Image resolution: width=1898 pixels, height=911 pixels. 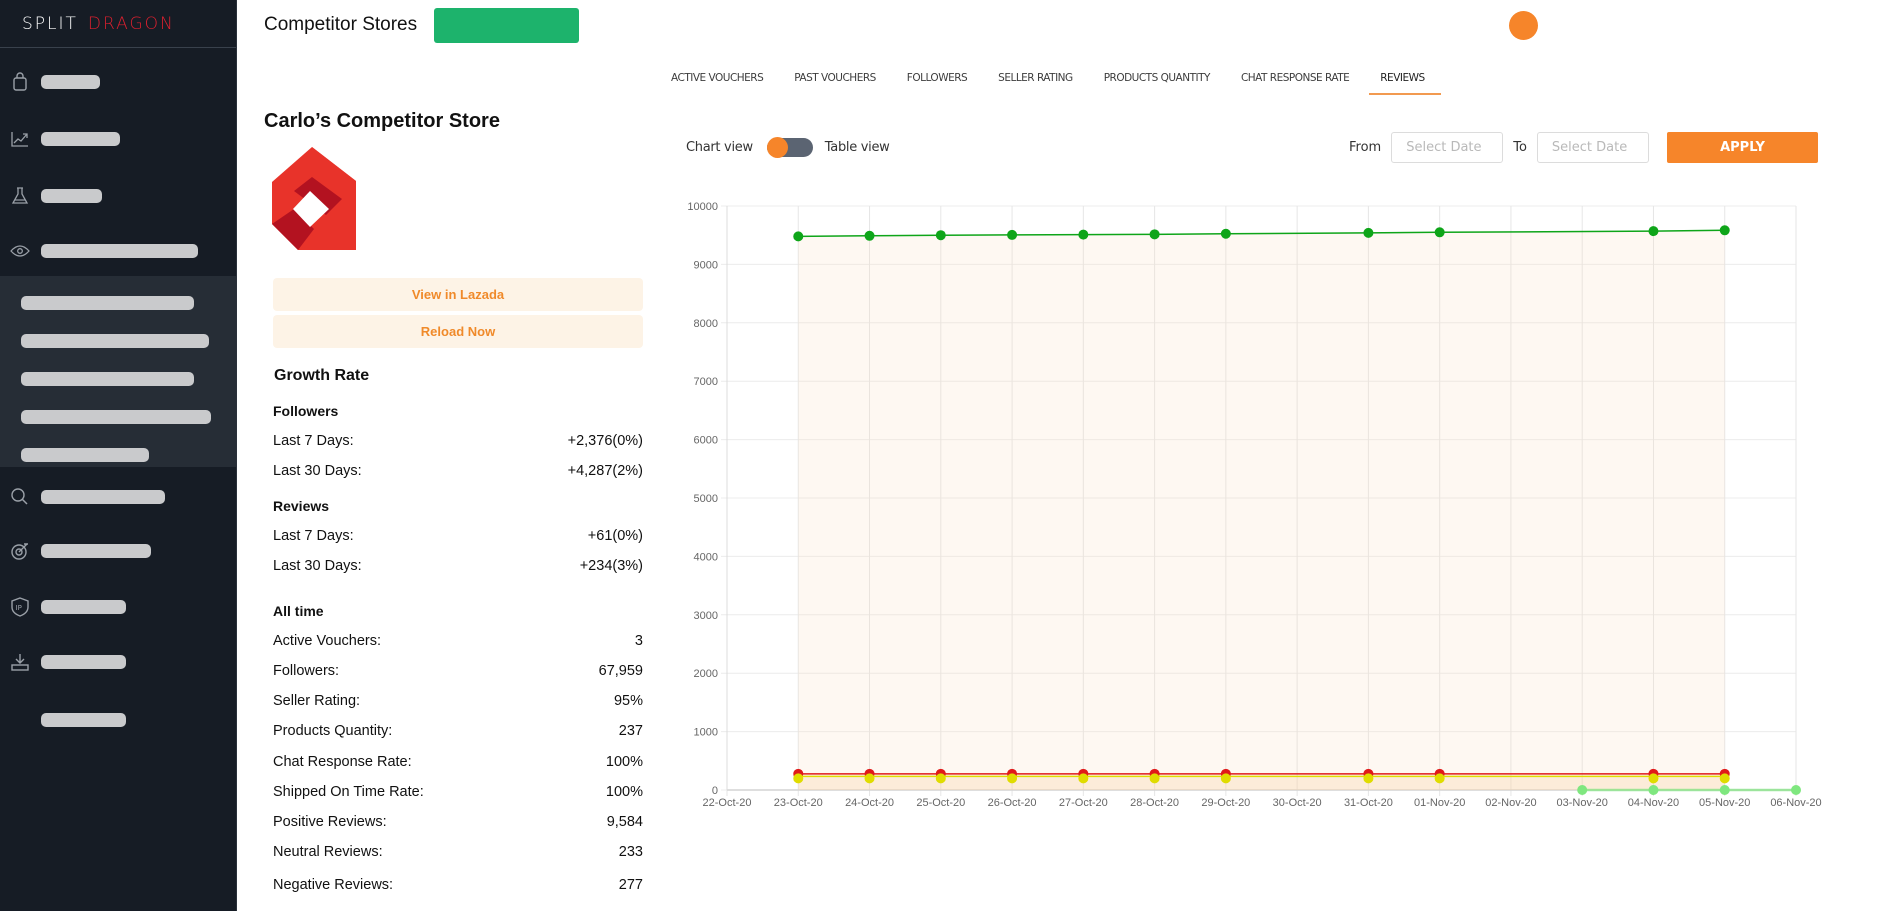 What do you see at coordinates (333, 731) in the screenshot?
I see `stat-label: Products Quantity:` at bounding box center [333, 731].